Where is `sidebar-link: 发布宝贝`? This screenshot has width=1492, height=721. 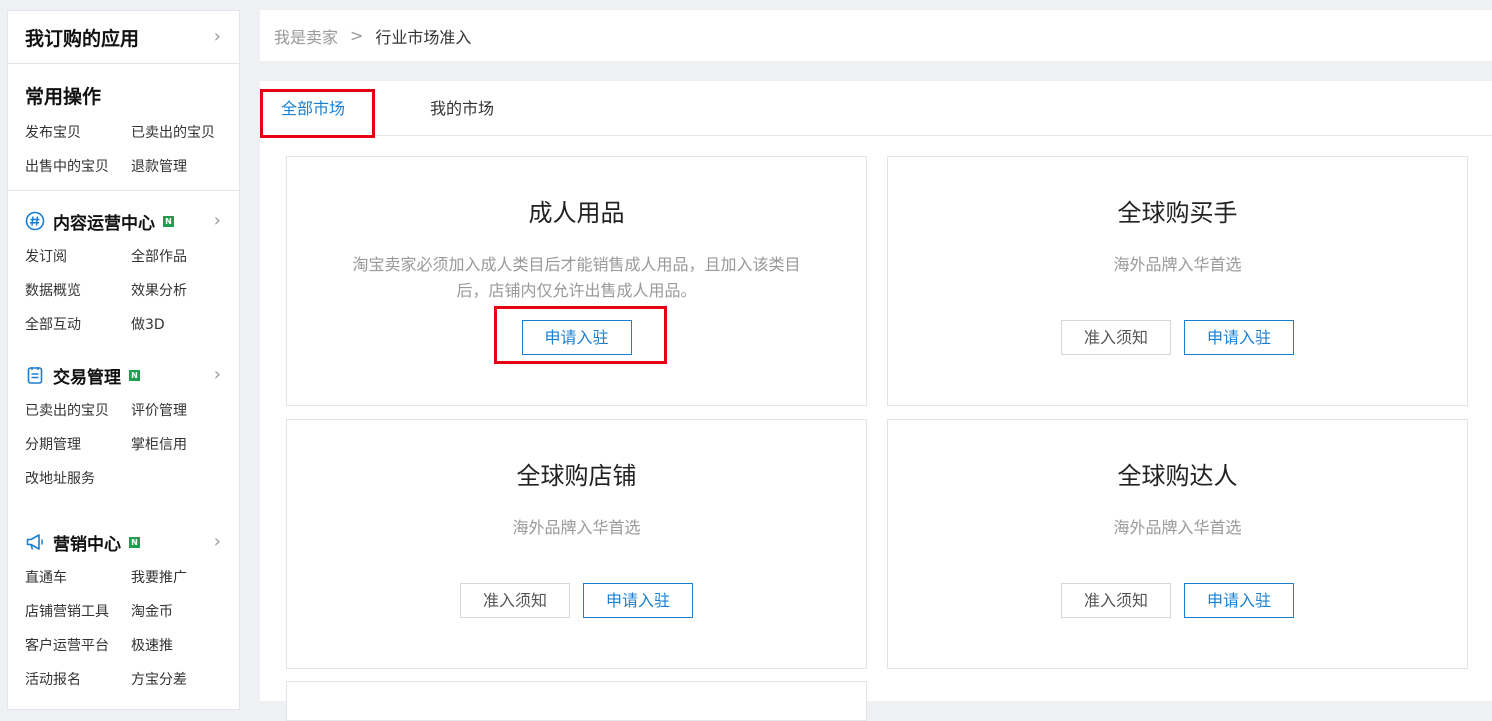 sidebar-link: 发布宝贝 is located at coordinates (78, 133).